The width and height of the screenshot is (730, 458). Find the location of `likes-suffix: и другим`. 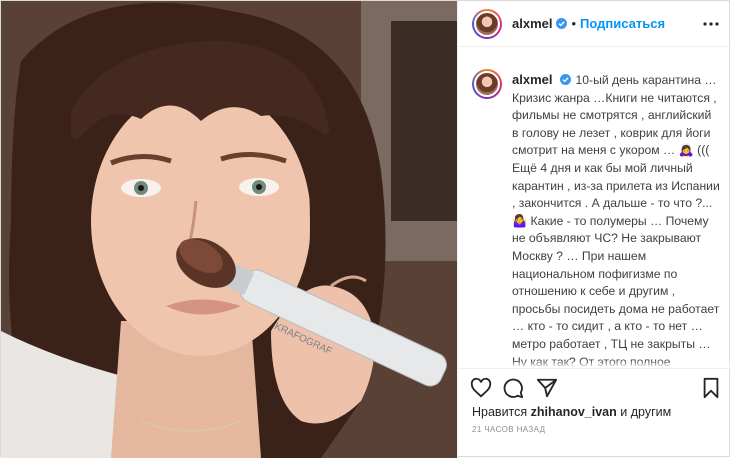

likes-suffix: и другим is located at coordinates (644, 412).